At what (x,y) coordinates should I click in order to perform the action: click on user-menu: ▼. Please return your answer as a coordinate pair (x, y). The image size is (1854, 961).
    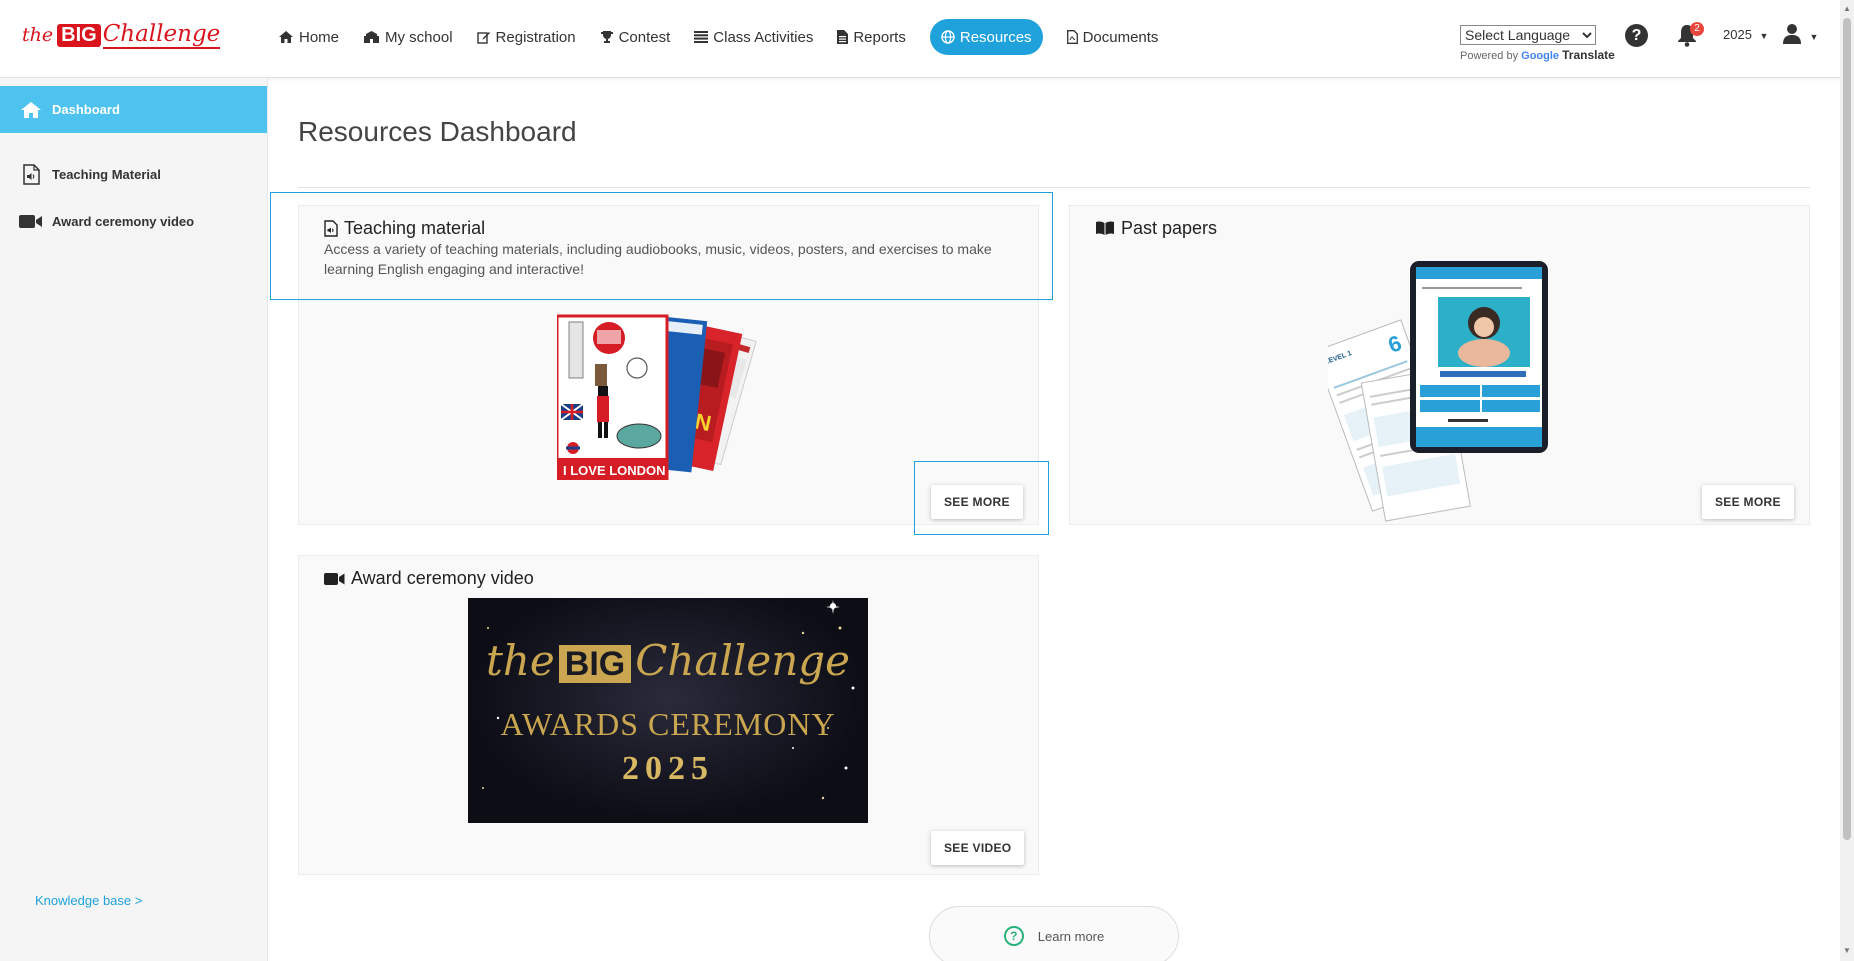
    Looking at the image, I should click on (1800, 36).